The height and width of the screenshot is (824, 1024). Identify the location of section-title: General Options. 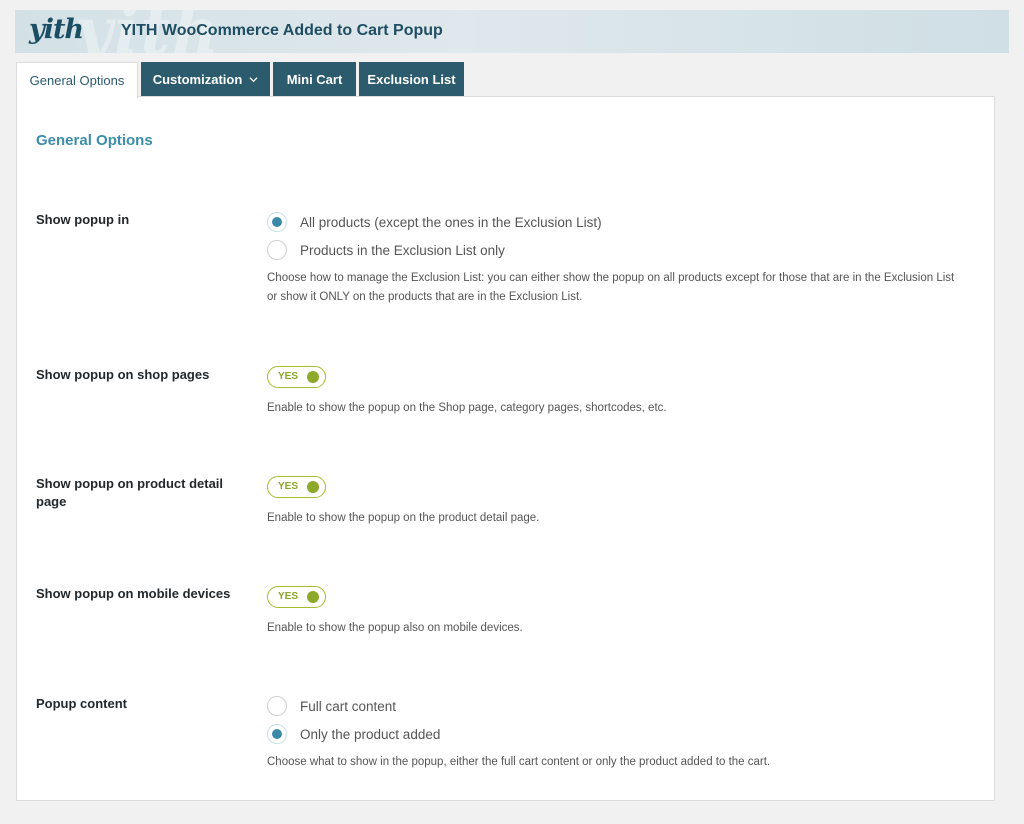
(94, 140).